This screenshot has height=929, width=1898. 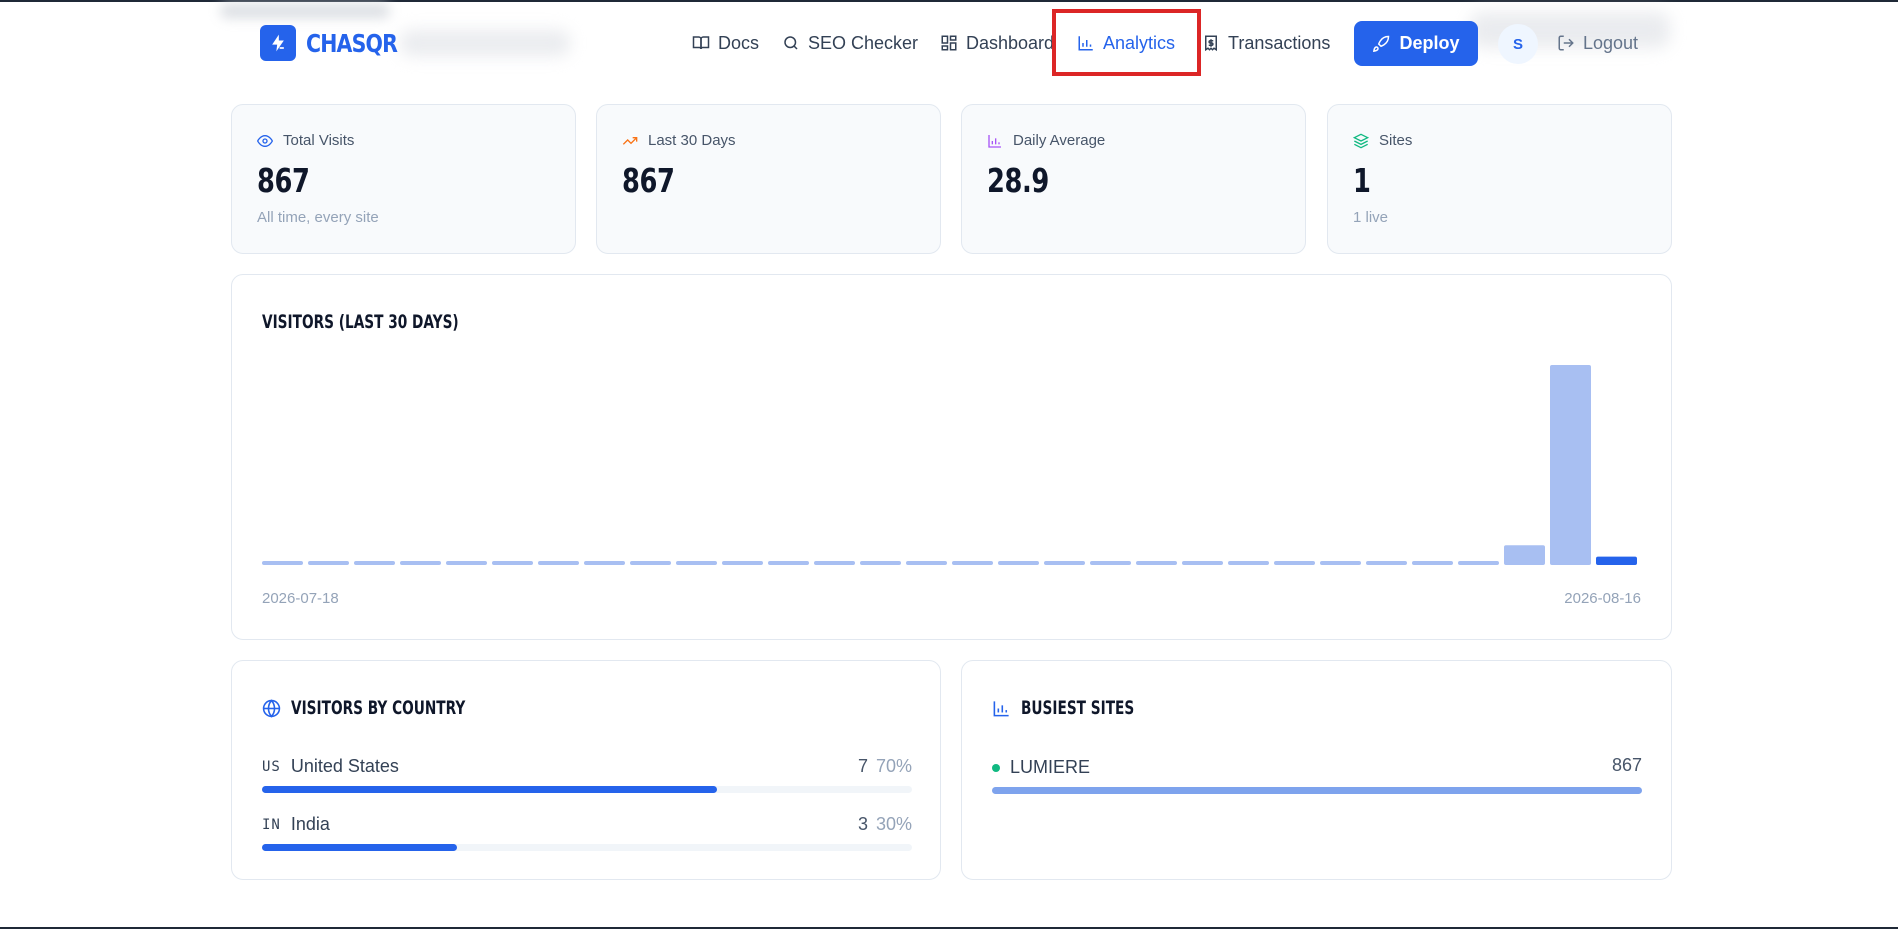 What do you see at coordinates (863, 42) in the screenshot?
I see `nav-seo-checker-label: SEO Checker` at bounding box center [863, 42].